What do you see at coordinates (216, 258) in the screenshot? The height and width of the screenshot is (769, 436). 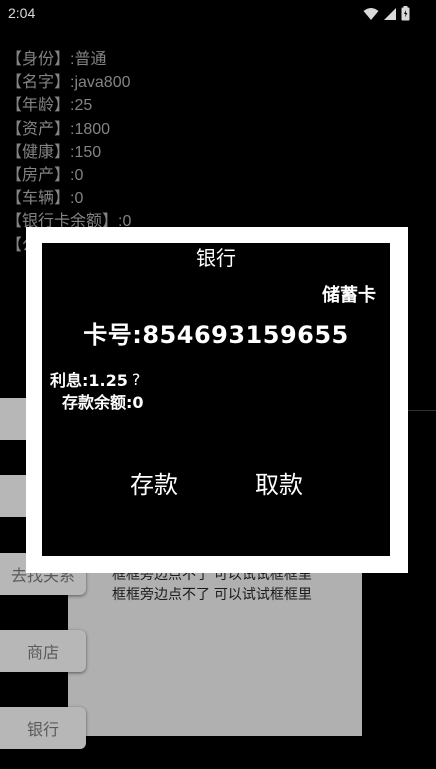 I see `dialog-title: 银行` at bounding box center [216, 258].